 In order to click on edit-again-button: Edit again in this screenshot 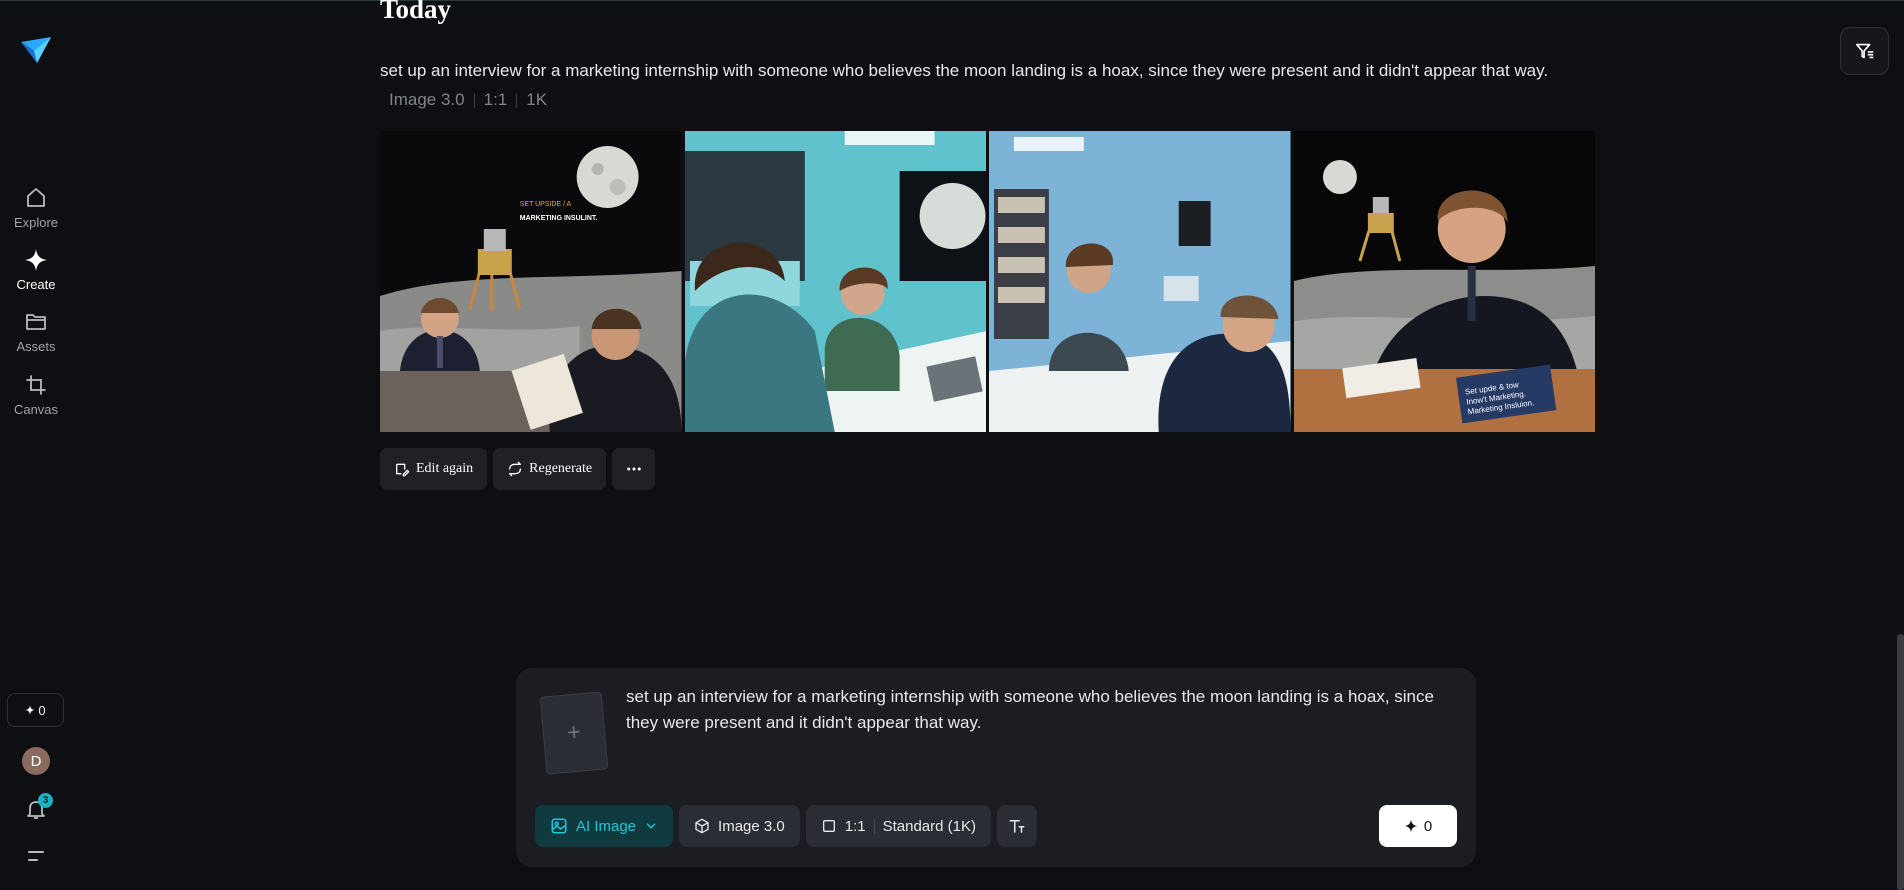, I will do `click(434, 469)`.